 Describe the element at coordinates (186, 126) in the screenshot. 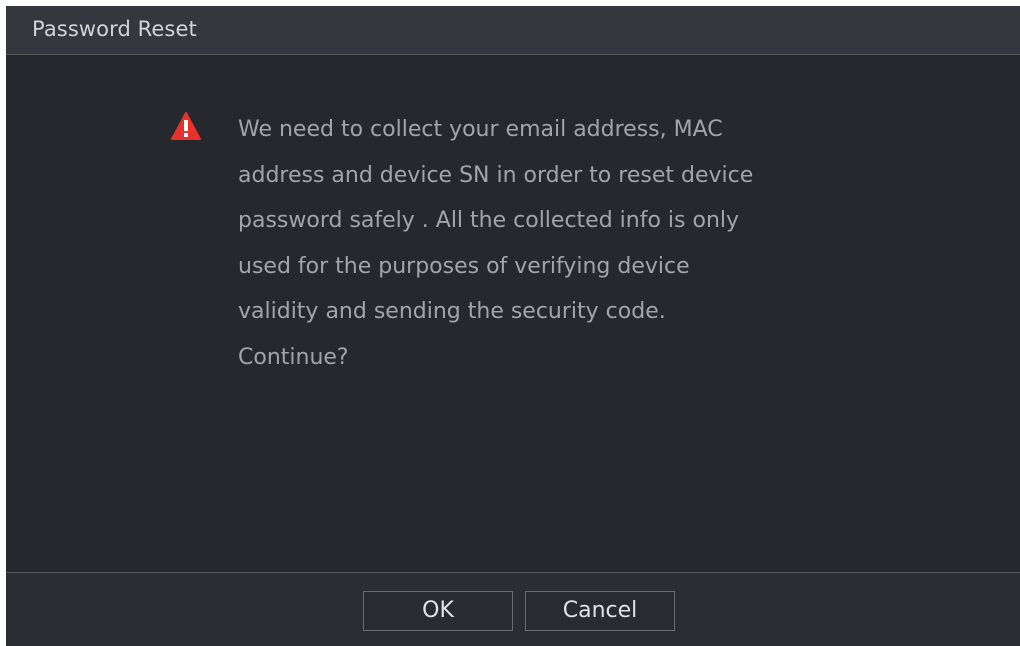

I see `warning-icon` at that location.